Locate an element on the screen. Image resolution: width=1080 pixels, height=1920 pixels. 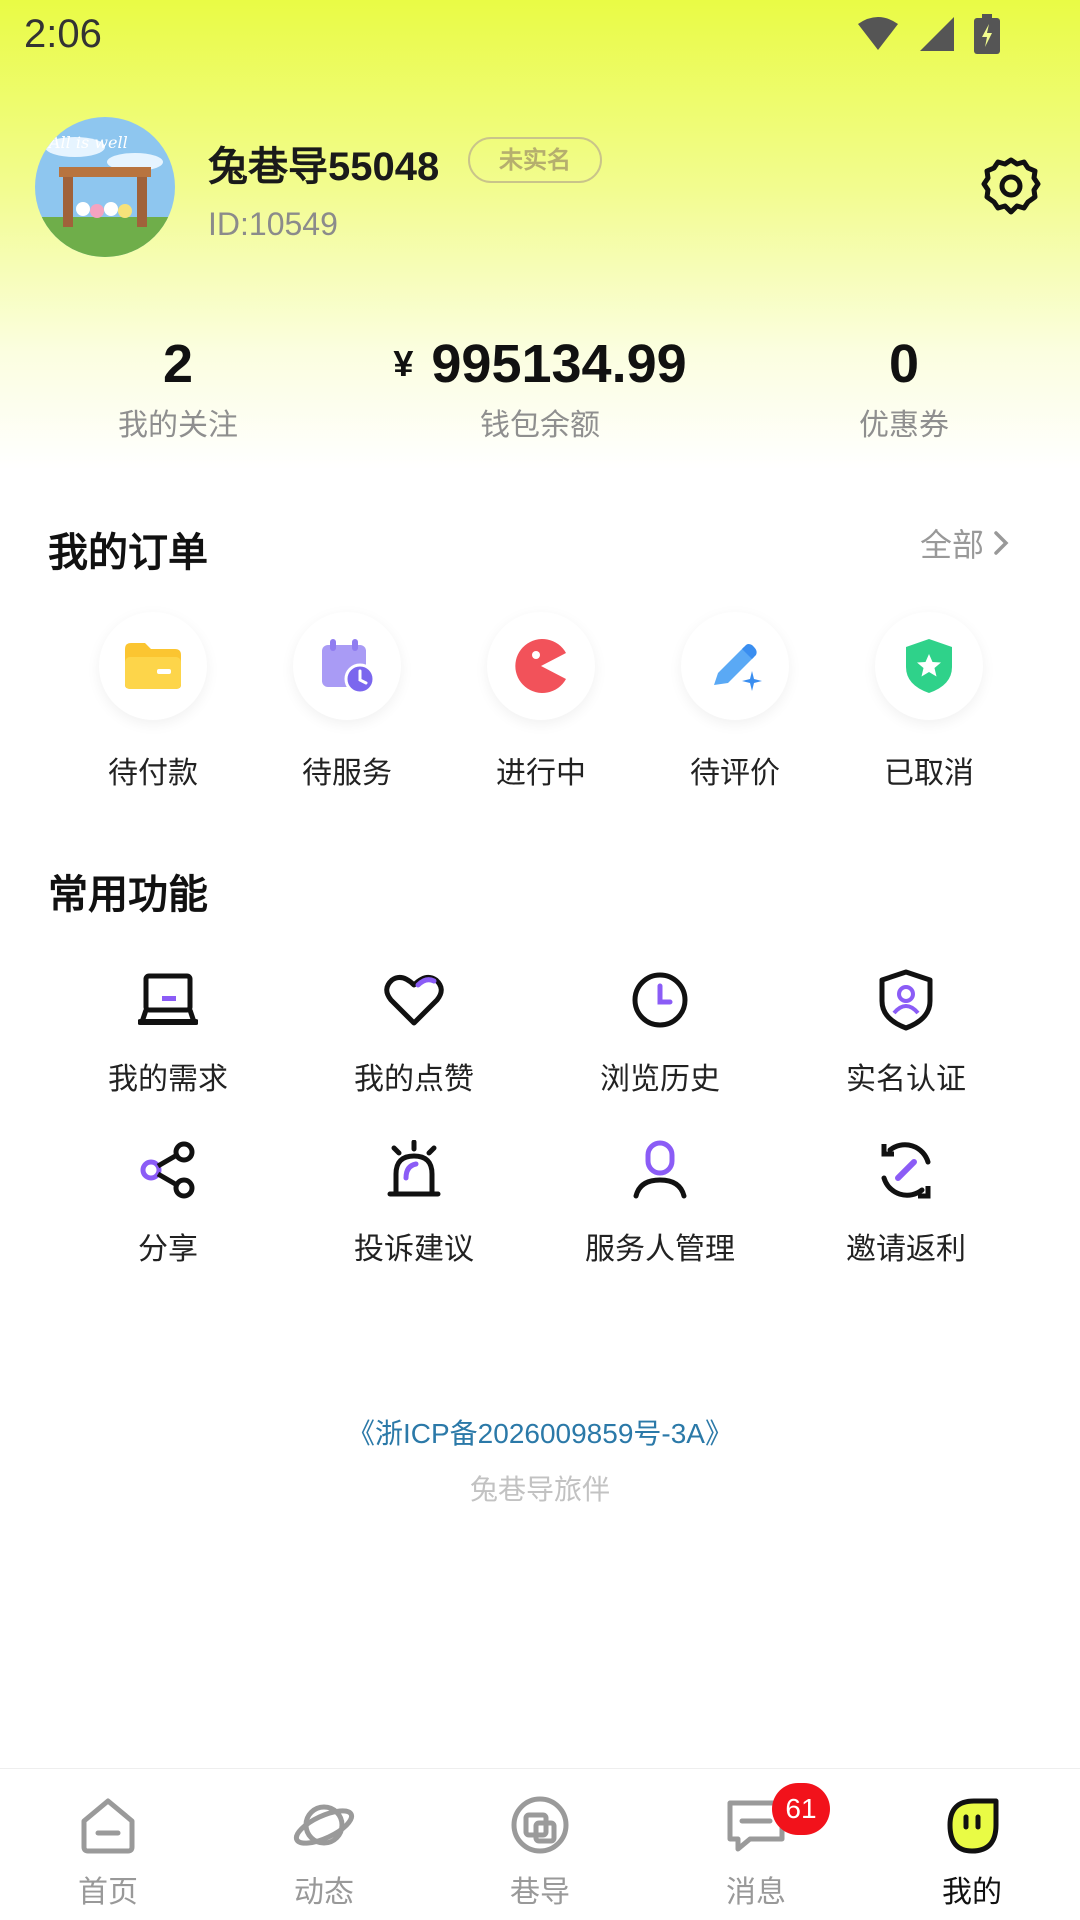
order-pending-service: 待服务 is located at coordinates (347, 702).